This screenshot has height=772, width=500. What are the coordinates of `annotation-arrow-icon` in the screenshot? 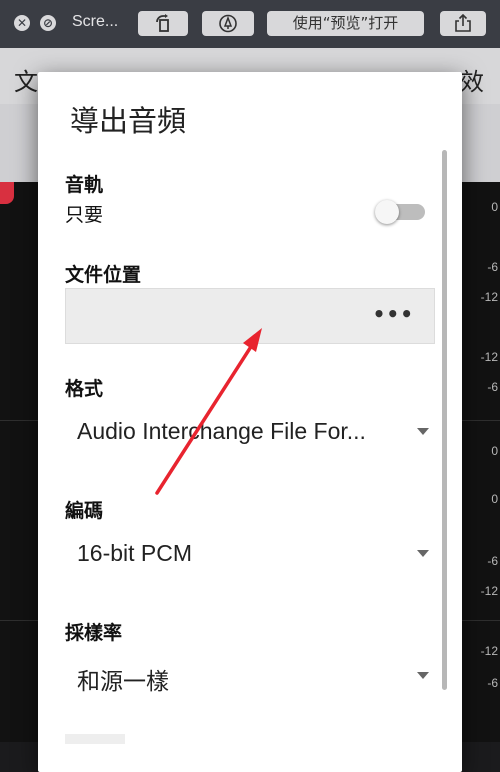 It's located at (208, 411).